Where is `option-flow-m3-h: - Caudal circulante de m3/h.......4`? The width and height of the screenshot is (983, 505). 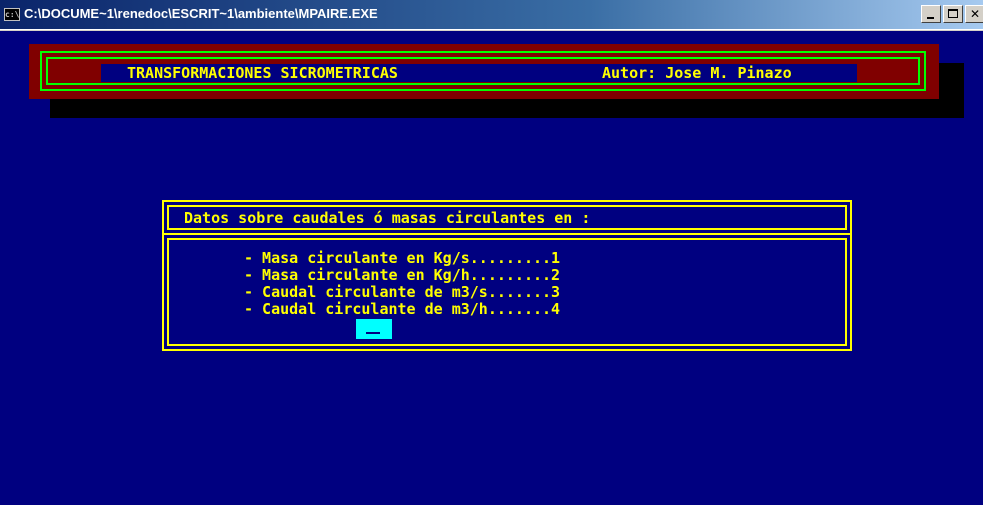
option-flow-m3-h: - Caudal circulante de m3/h.......4 is located at coordinates (402, 309).